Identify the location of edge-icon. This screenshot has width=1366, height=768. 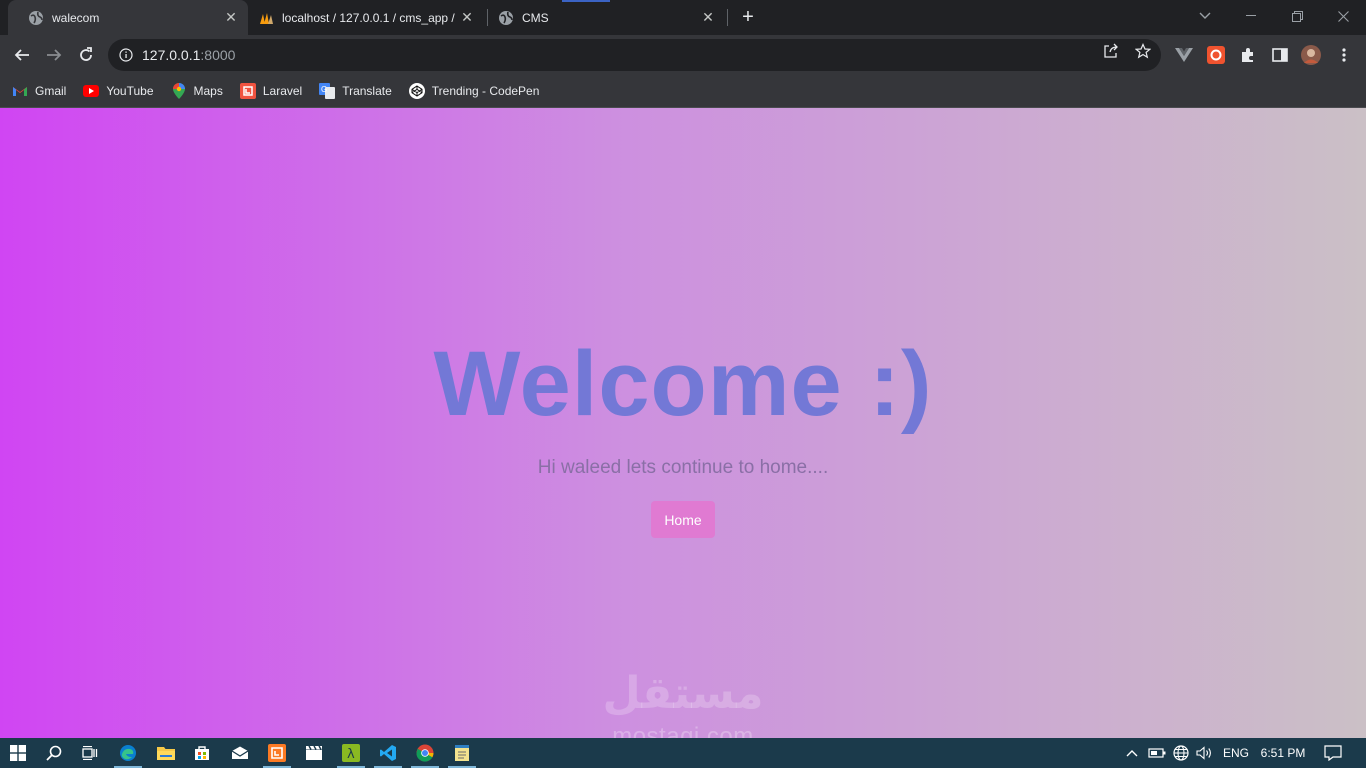
(128, 753).